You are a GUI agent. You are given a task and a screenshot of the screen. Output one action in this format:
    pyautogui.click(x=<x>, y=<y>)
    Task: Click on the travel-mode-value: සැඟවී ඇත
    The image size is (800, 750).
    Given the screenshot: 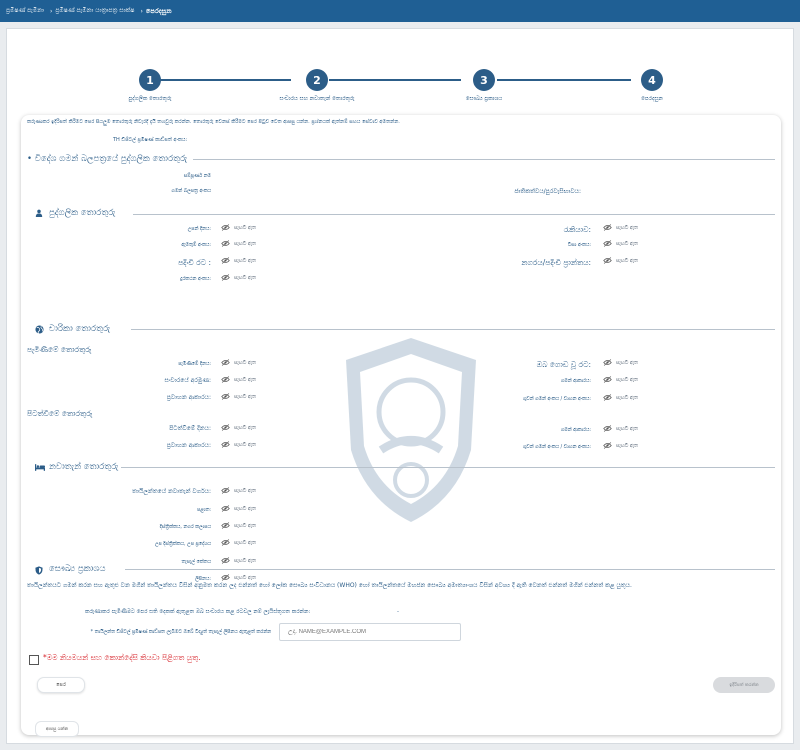 What is the action you would take?
    pyautogui.click(x=620, y=379)
    